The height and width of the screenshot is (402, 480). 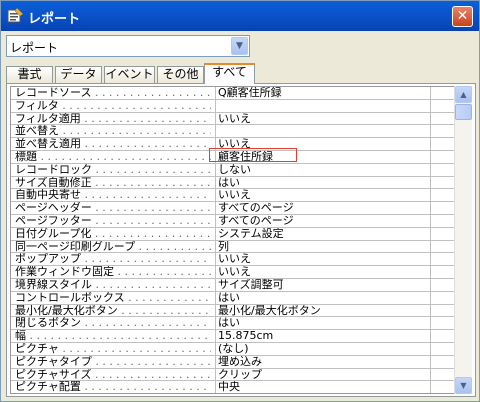 I want to click on property-value: 最小化/最大化ボタン, so click(x=322, y=310).